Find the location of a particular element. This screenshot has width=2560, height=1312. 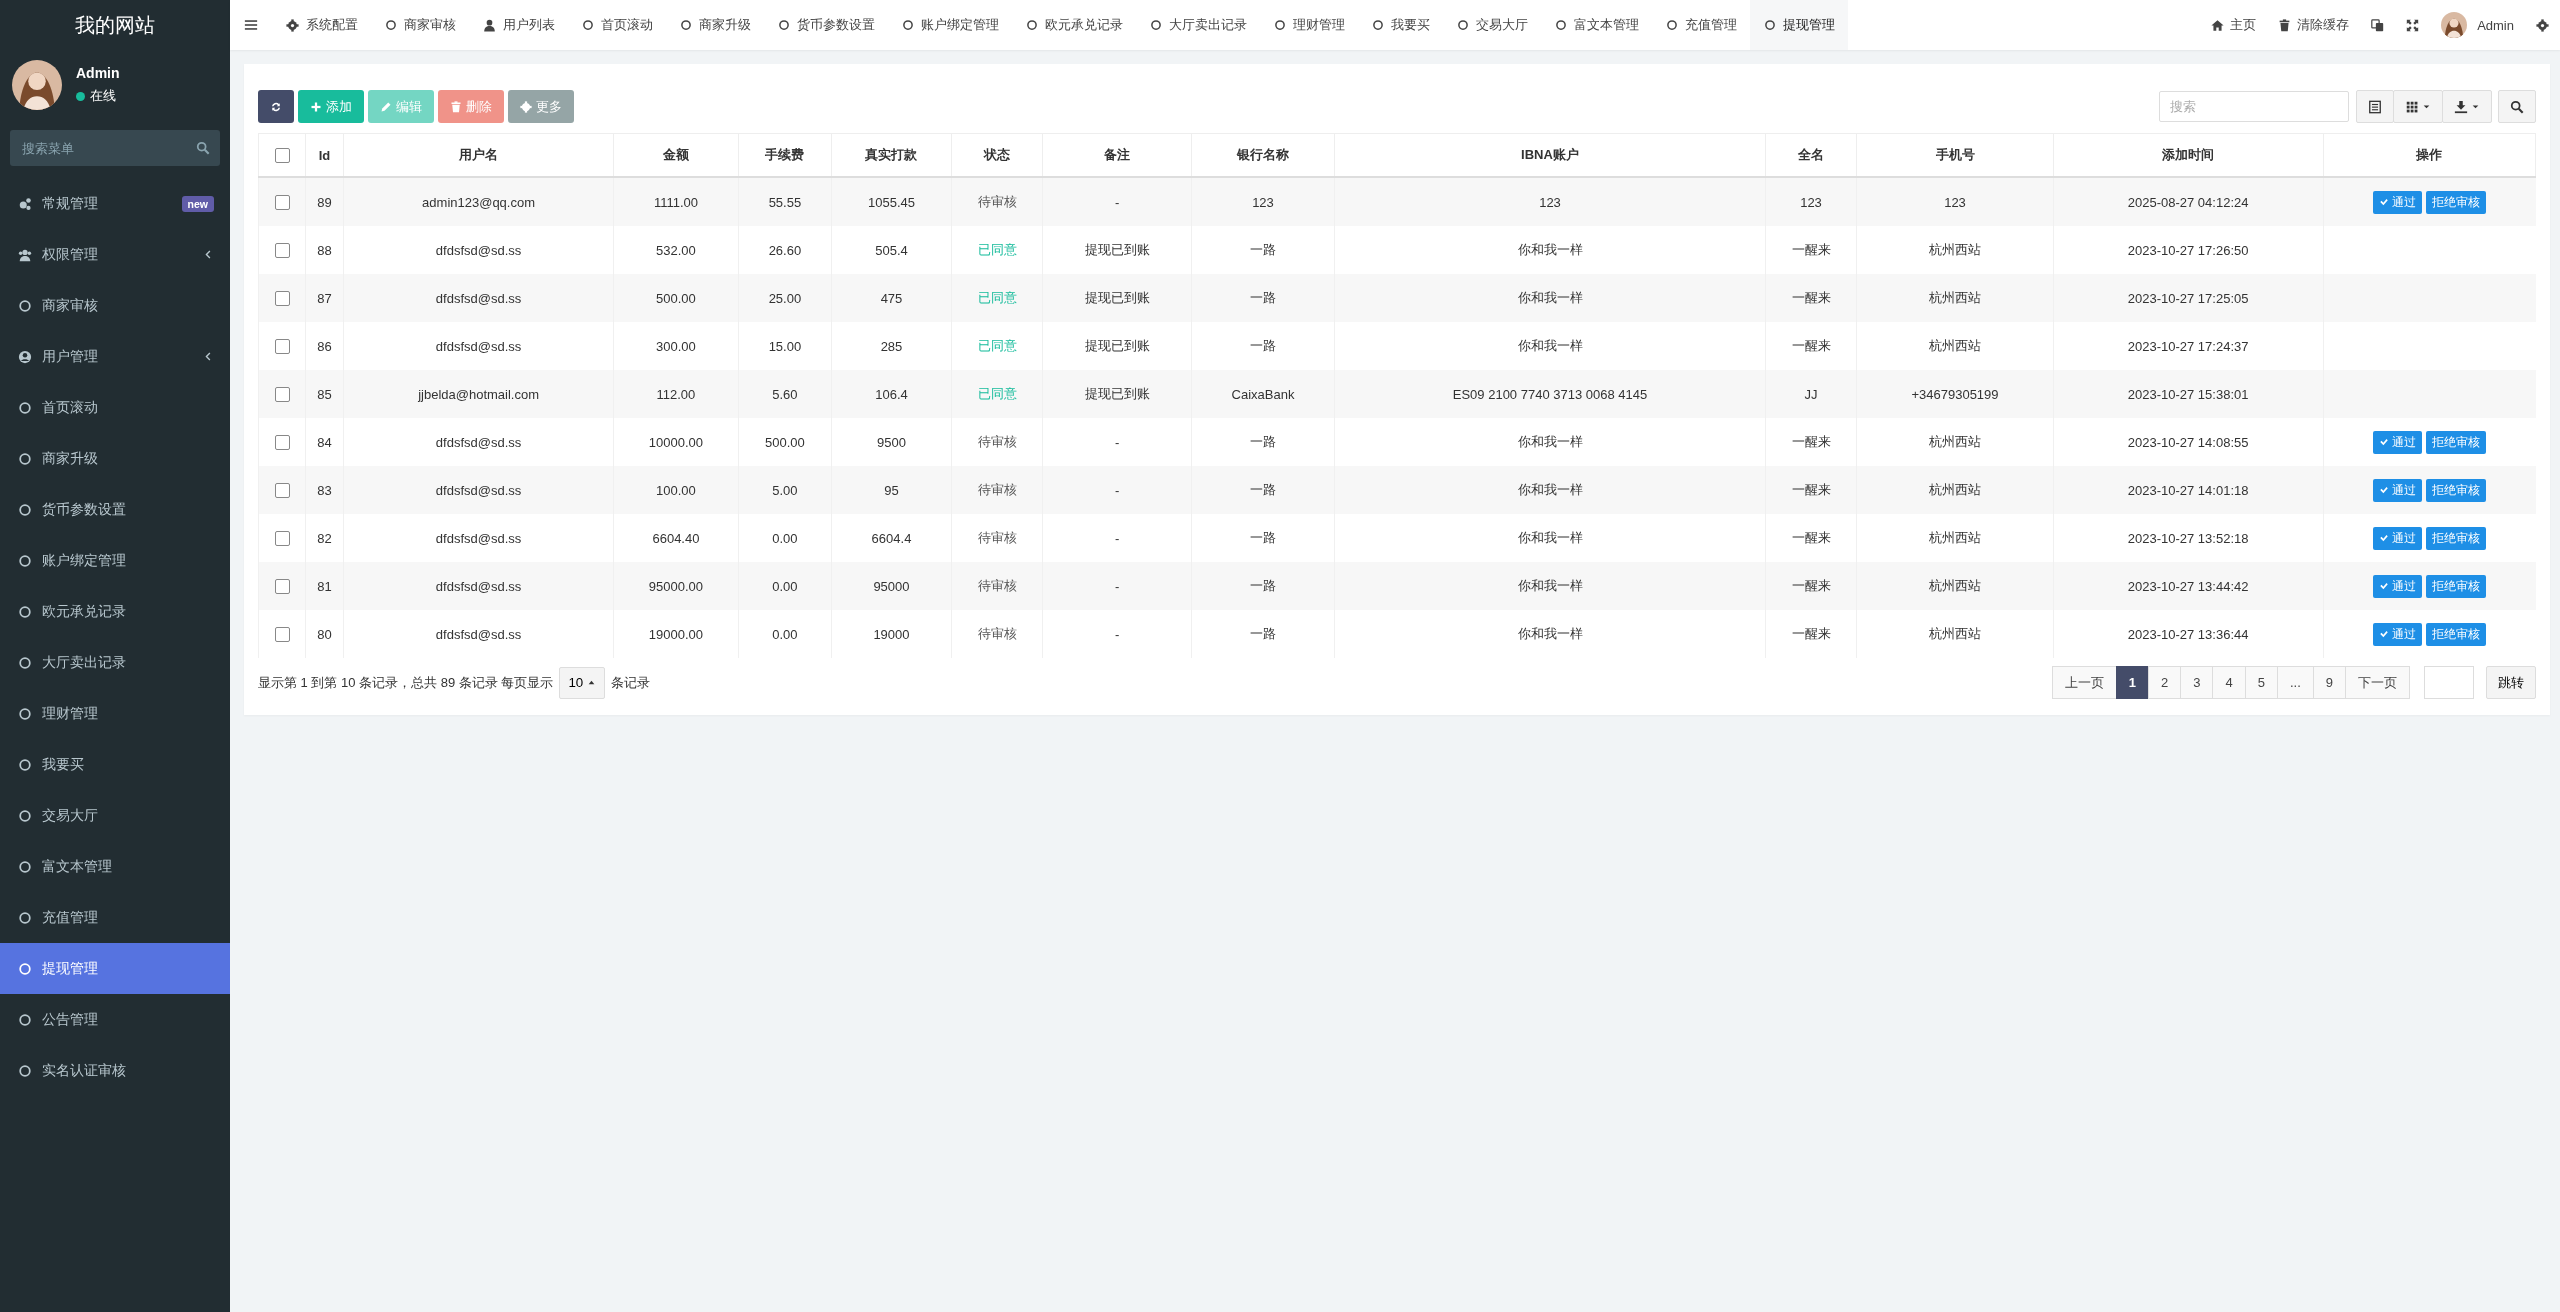

page-size-dropdown: 10 is located at coordinates (582, 682).